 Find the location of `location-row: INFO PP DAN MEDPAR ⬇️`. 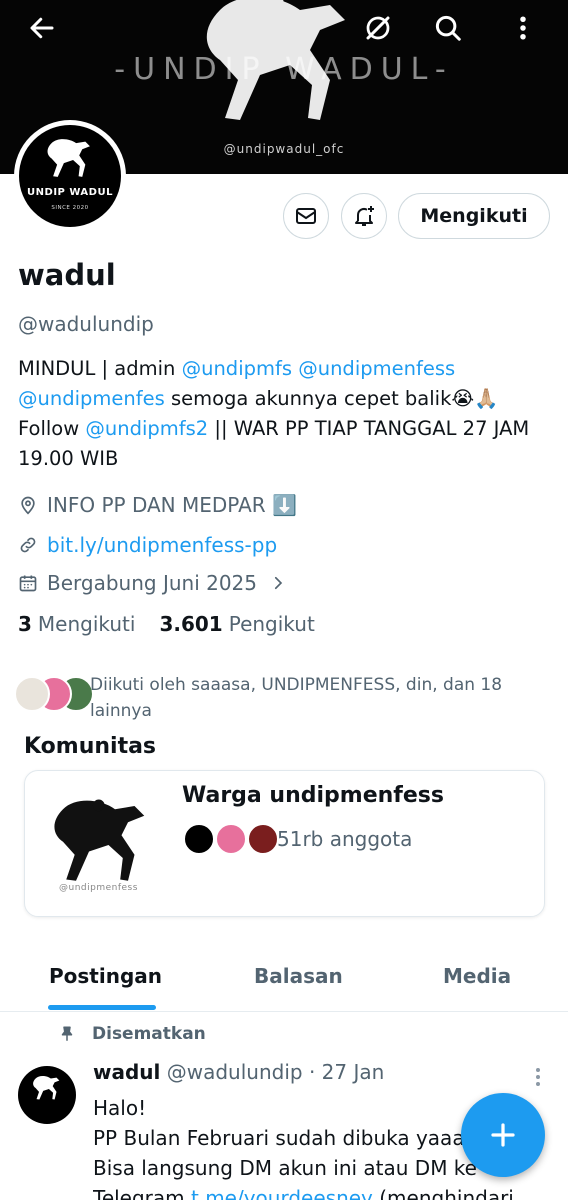

location-row: INFO PP DAN MEDPAR ⬇️ is located at coordinates (157, 505).